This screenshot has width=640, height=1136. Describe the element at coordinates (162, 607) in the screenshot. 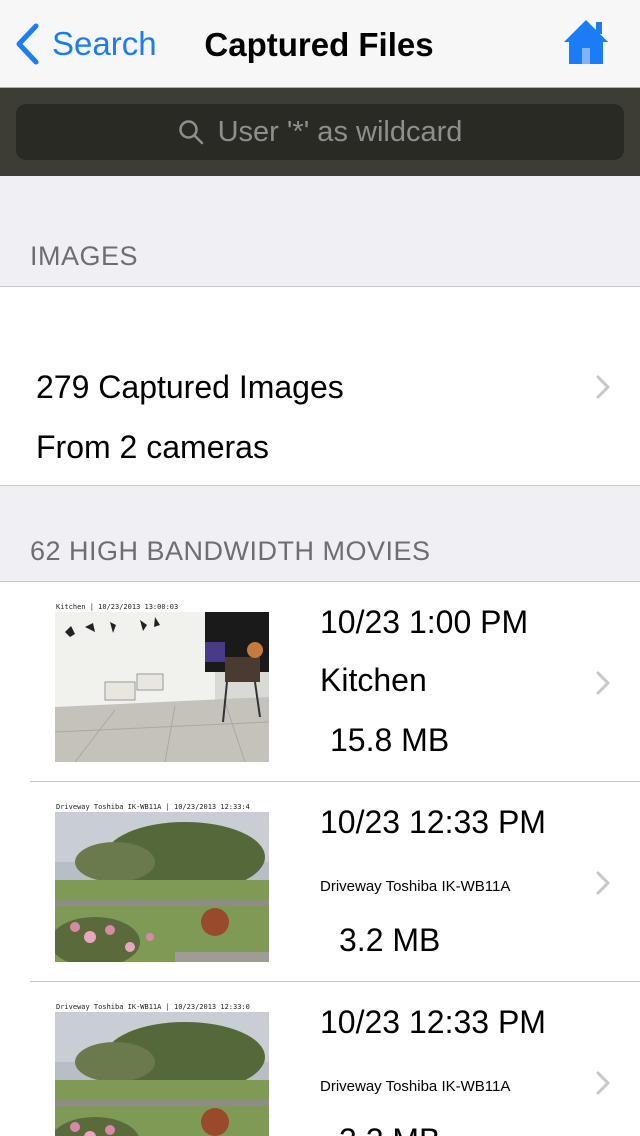

I see `thumbnail-timestamp: Kitchen | 10/23/2013 13:00:03` at that location.